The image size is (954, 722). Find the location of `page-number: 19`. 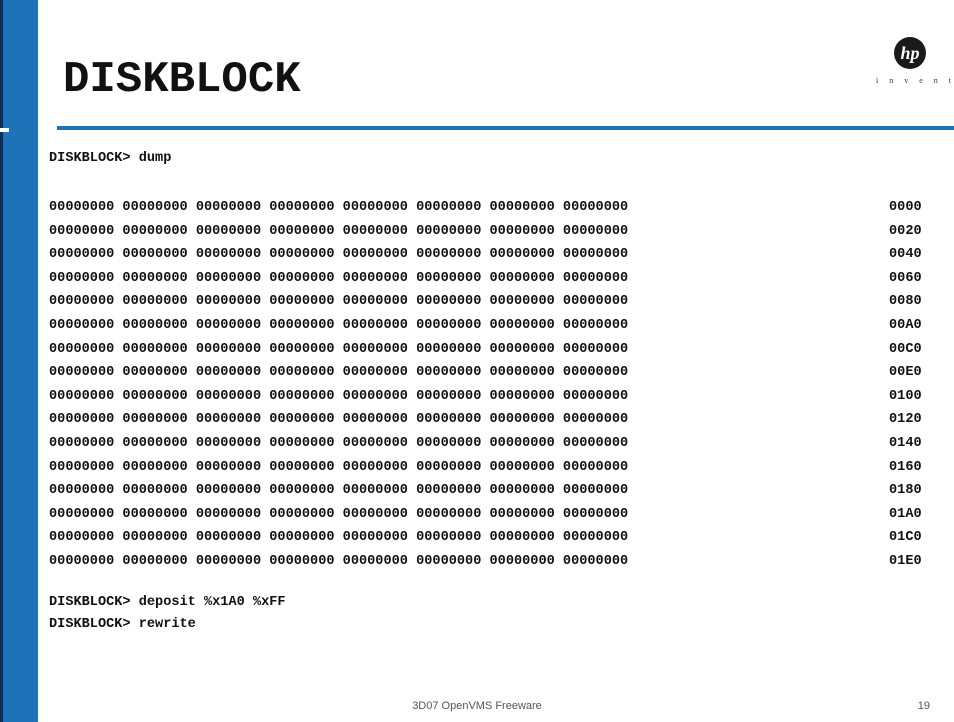

page-number: 19 is located at coordinates (923, 706).